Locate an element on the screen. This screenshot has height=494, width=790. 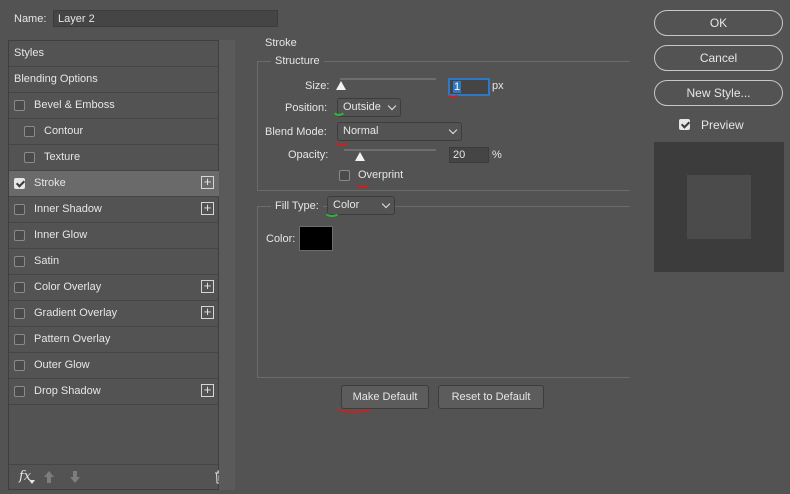
opacity-input: 20 is located at coordinates (469, 155).